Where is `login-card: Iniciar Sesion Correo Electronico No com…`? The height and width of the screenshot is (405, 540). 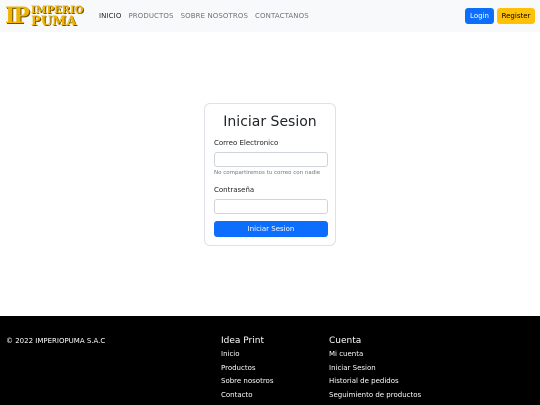
login-card: Iniciar Sesion Correo Electronico No com… is located at coordinates (270, 174).